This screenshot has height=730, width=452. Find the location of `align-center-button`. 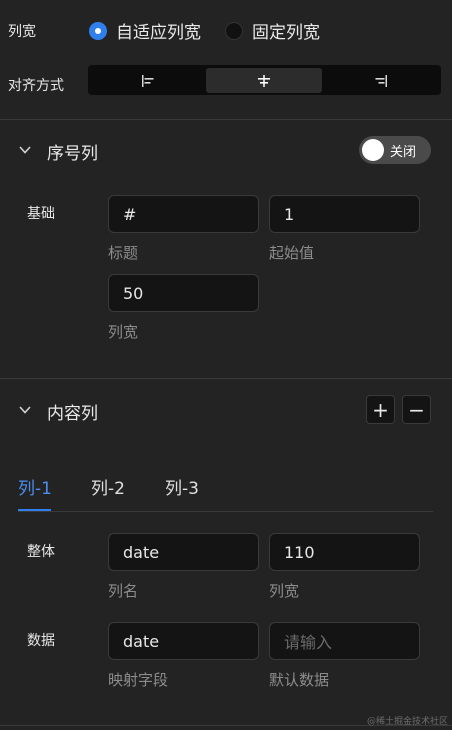

align-center-button is located at coordinates (264, 80).